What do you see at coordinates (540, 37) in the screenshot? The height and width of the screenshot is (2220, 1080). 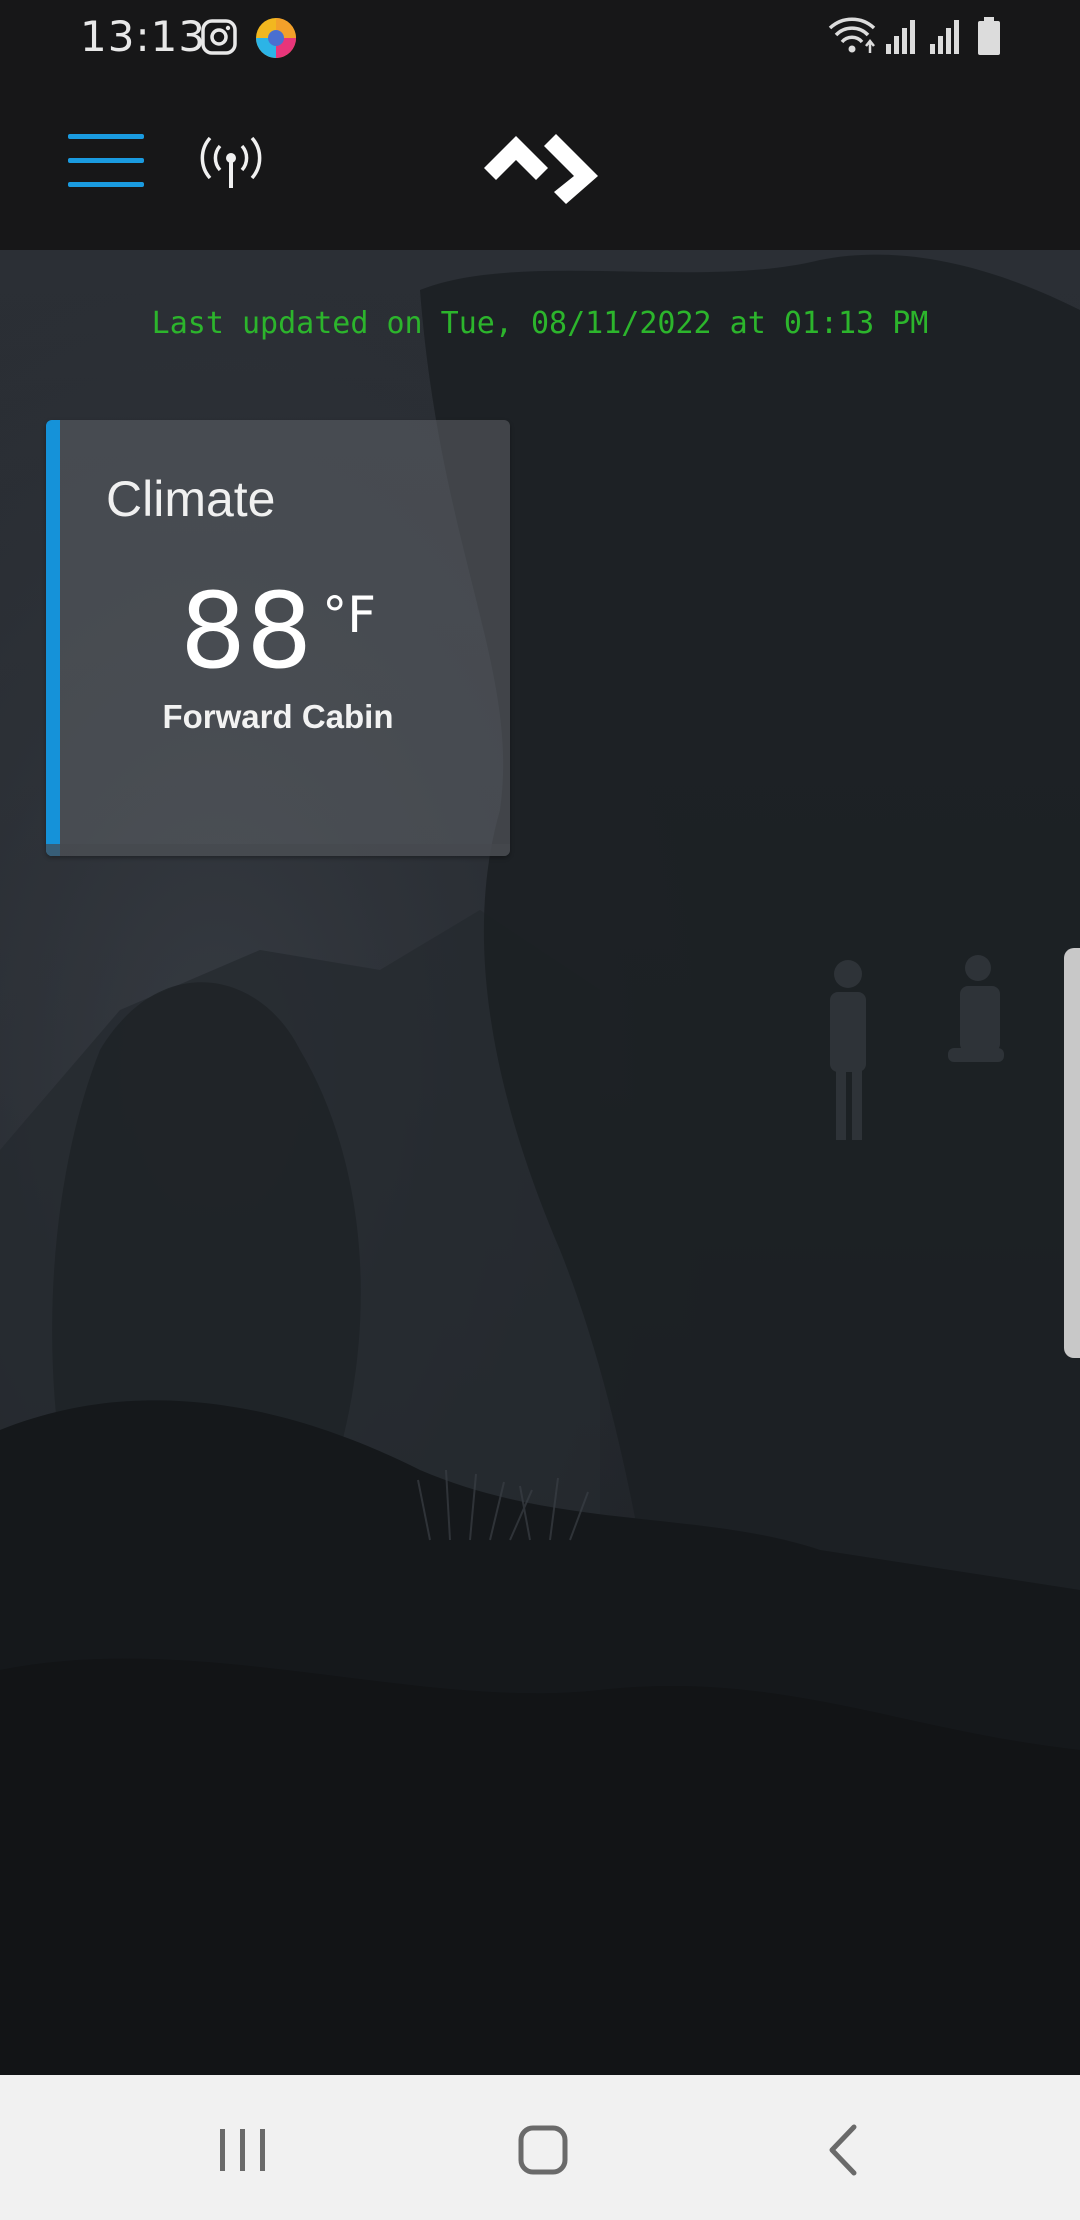 I see `status-bar: 13:13` at bounding box center [540, 37].